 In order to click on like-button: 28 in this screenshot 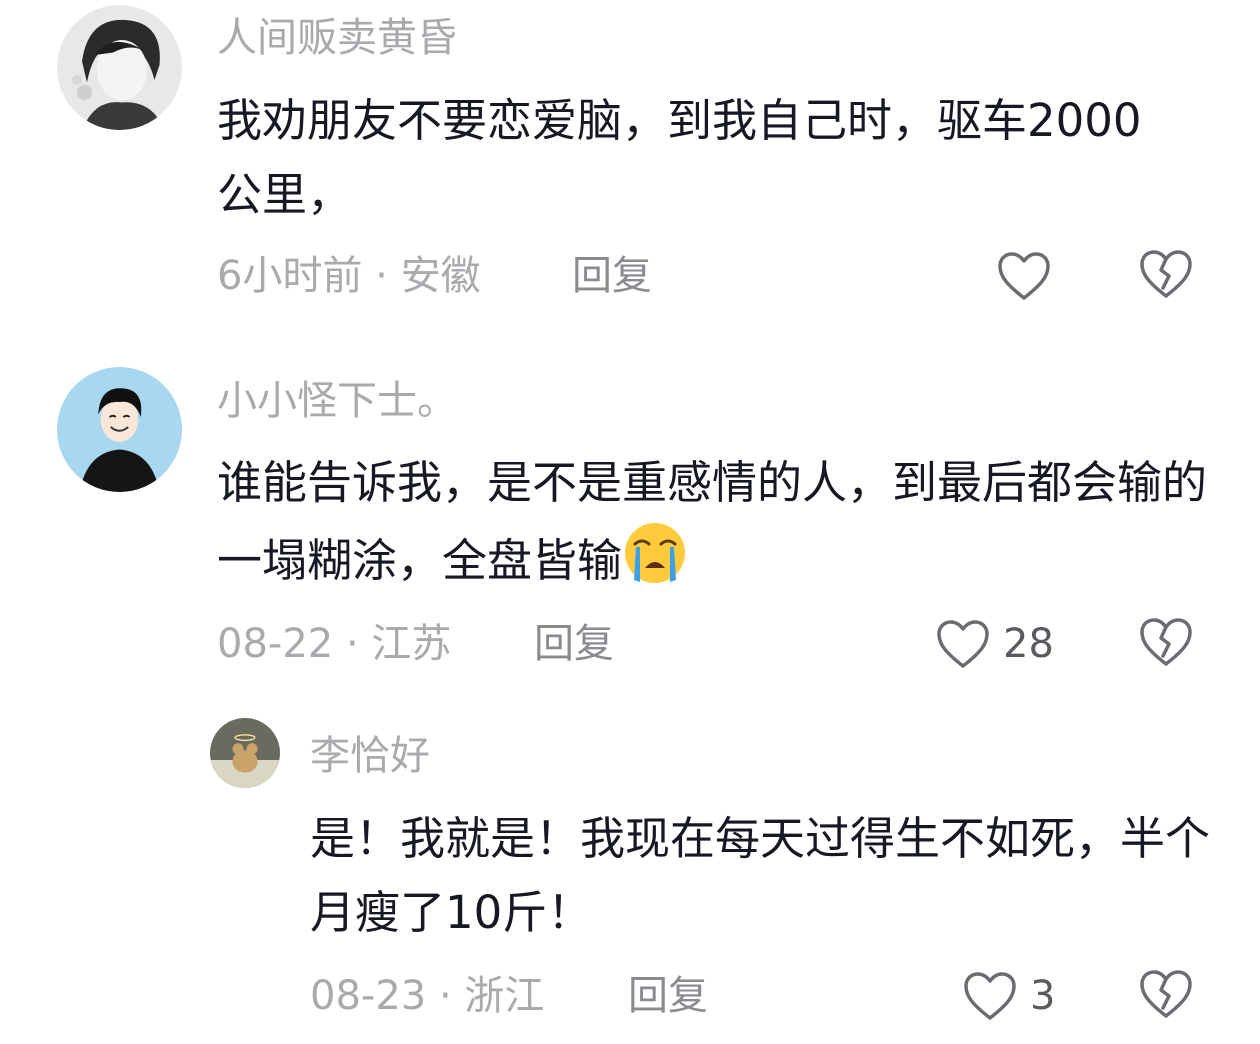, I will do `click(994, 644)`.